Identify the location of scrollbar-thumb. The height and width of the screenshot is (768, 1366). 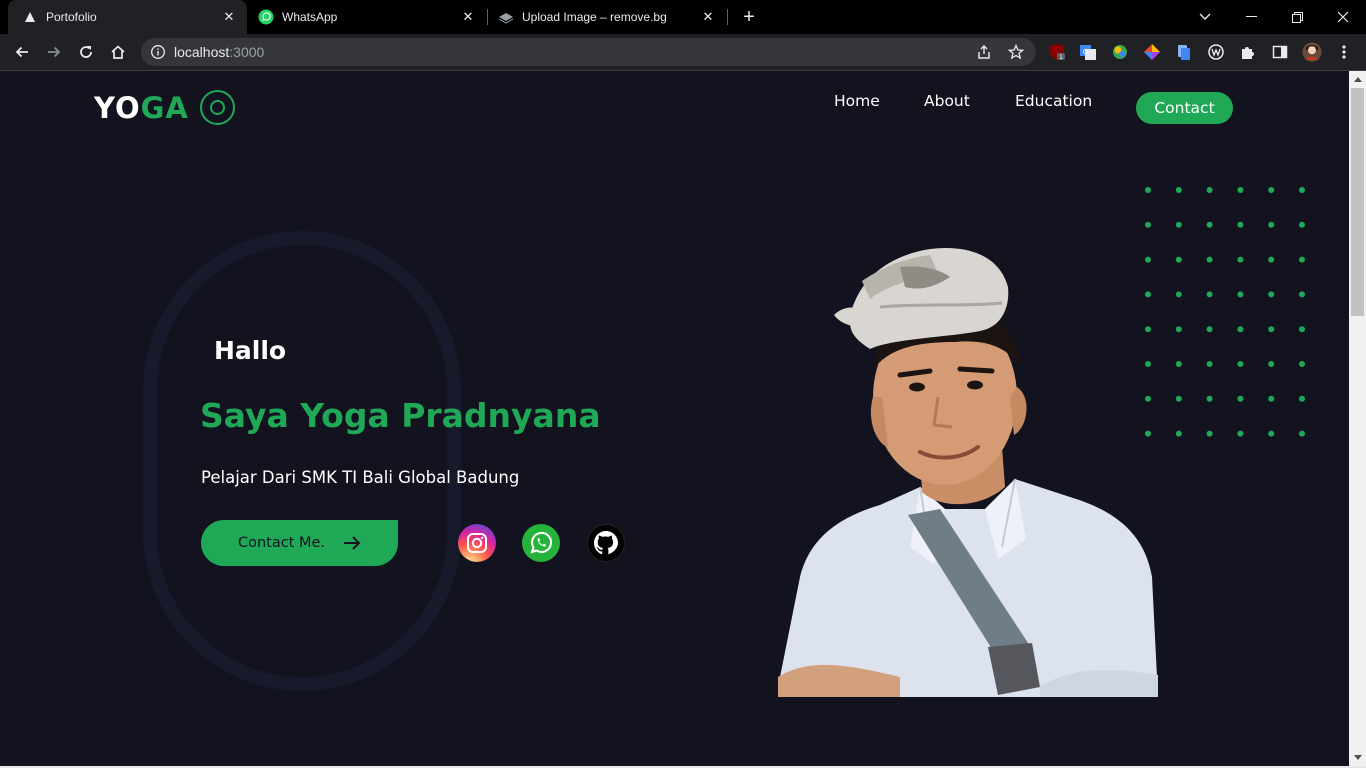
(1357, 202).